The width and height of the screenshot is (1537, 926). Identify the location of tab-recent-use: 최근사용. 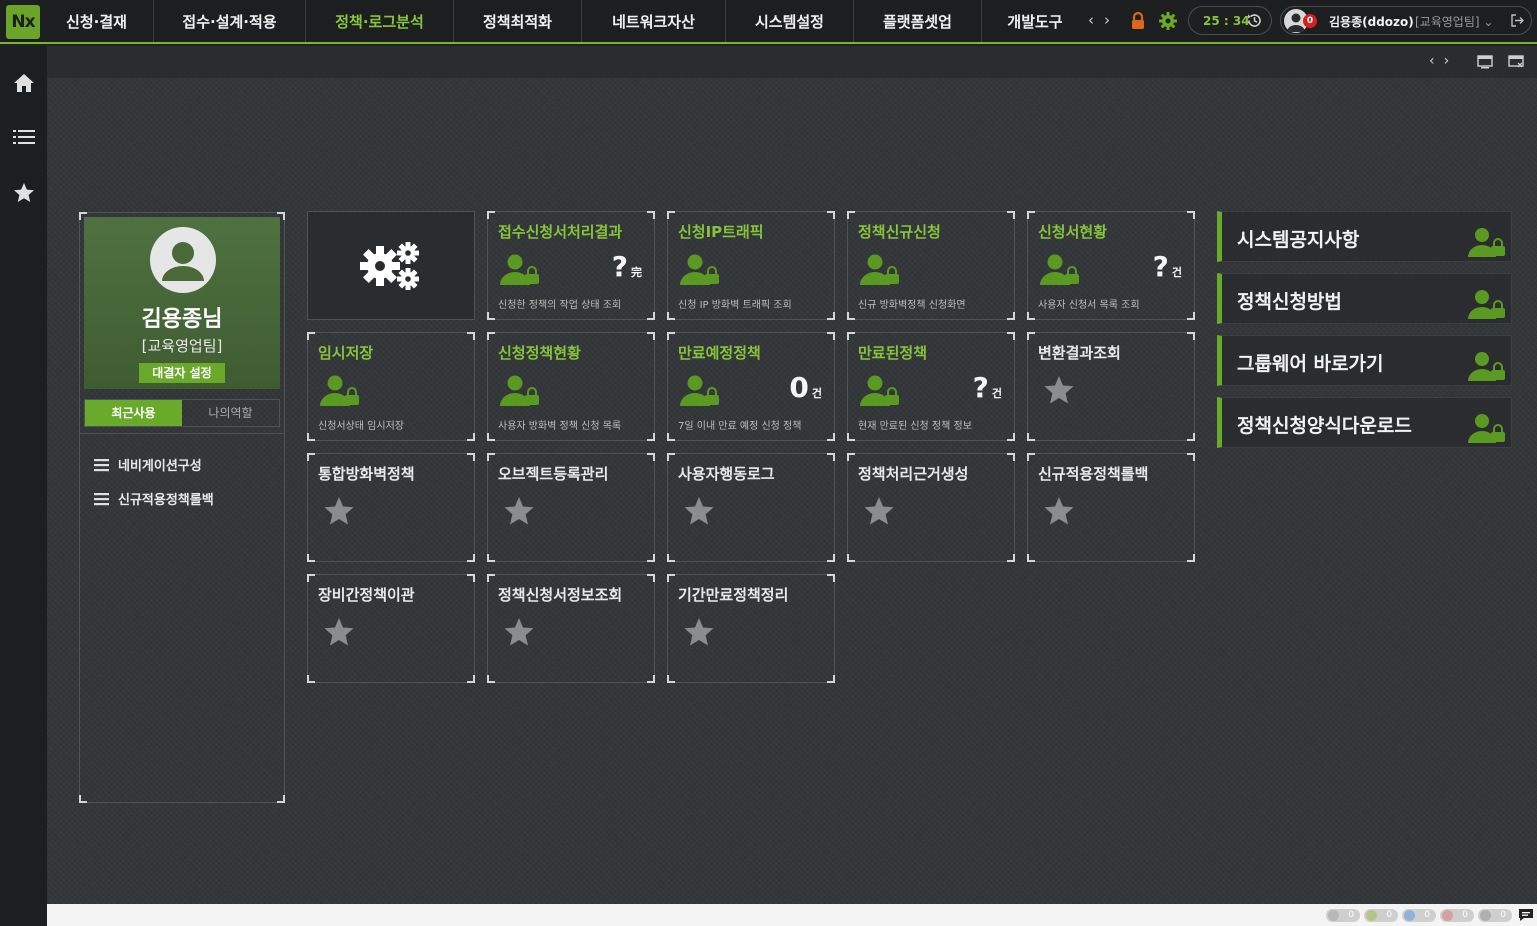
(133, 413).